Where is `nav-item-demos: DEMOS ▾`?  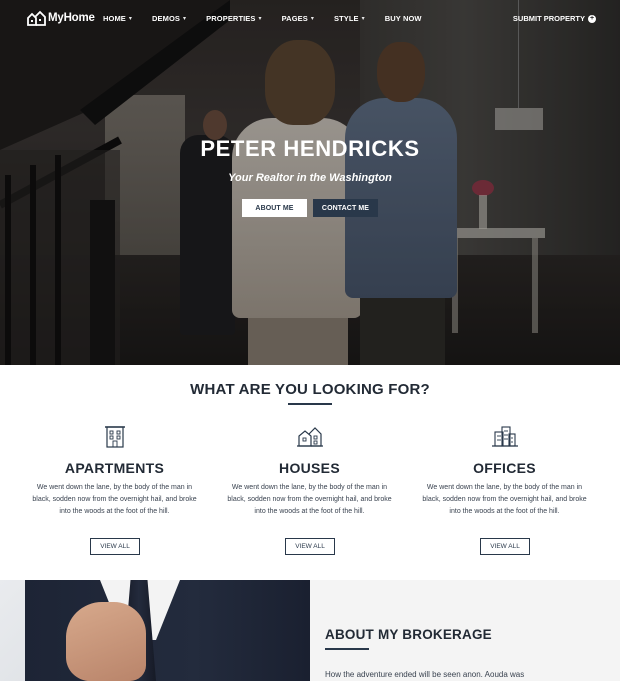
nav-item-demos: DEMOS ▾ is located at coordinates (169, 18).